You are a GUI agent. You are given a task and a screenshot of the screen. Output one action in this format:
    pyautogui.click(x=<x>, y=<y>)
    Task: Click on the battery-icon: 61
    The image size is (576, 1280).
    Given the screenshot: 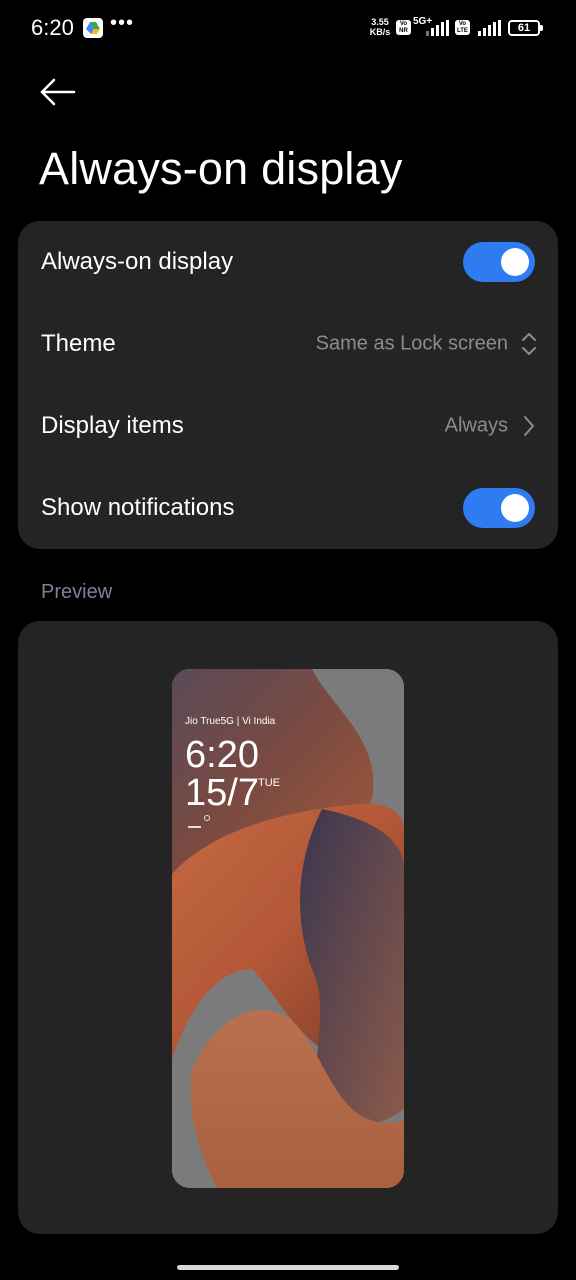 What is the action you would take?
    pyautogui.click(x=525, y=28)
    